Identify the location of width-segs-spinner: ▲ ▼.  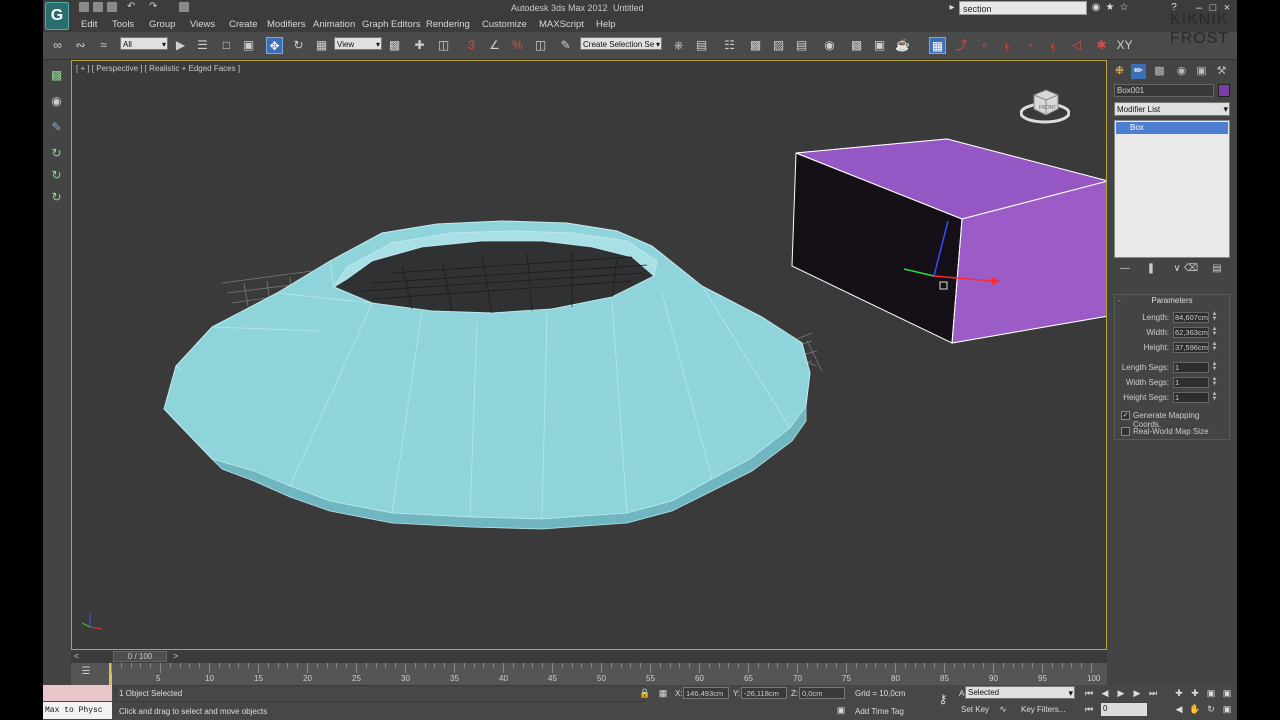
(1214, 382).